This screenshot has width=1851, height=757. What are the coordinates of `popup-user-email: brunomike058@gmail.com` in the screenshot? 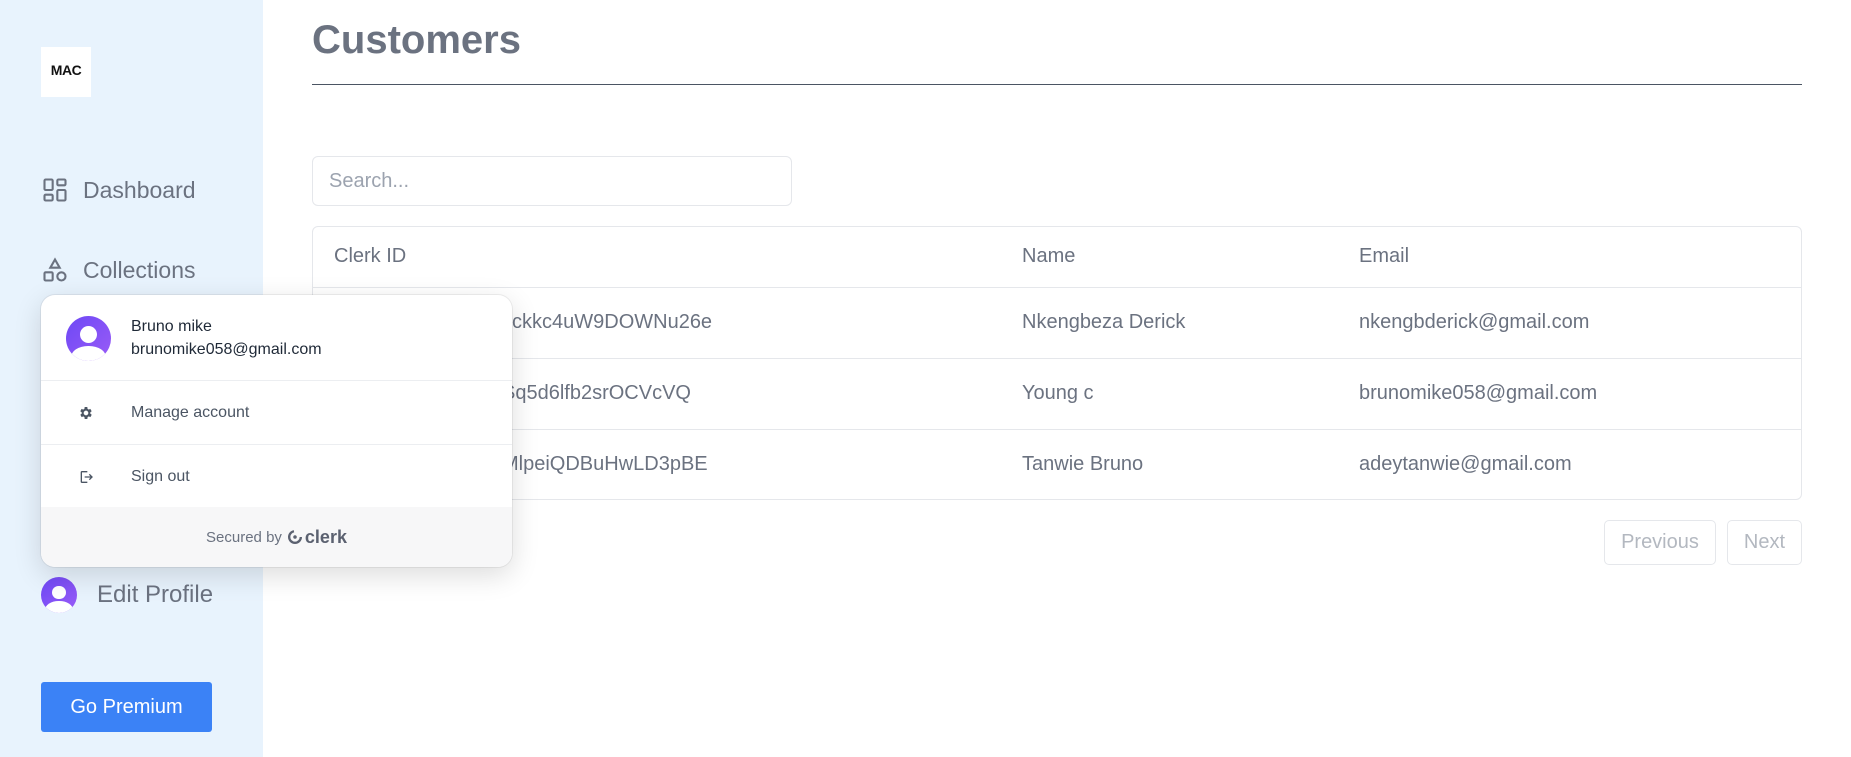 It's located at (226, 349).